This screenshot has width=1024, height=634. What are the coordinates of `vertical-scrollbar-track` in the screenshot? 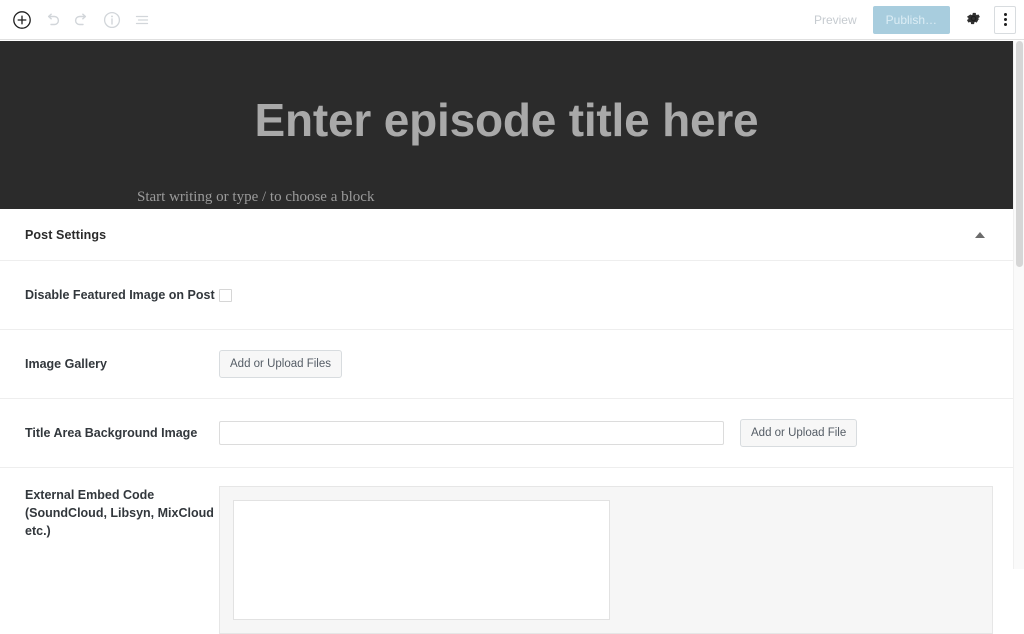 It's located at (1018, 305).